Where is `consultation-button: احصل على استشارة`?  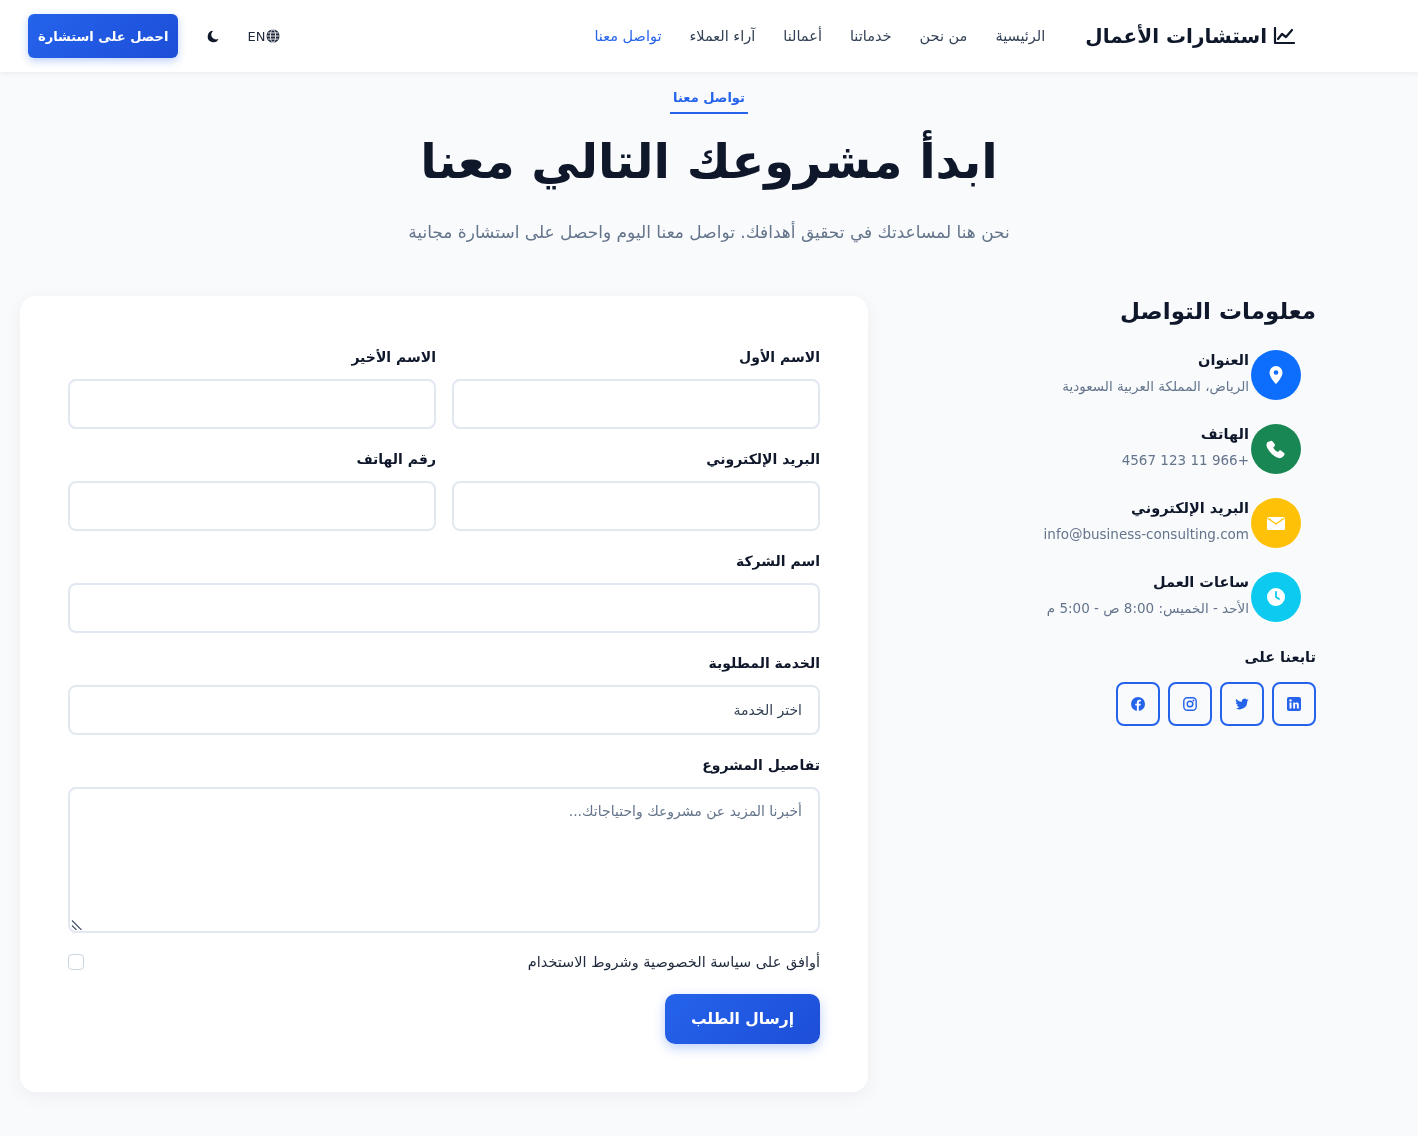
consultation-button: احصل على استشارة is located at coordinates (103, 36).